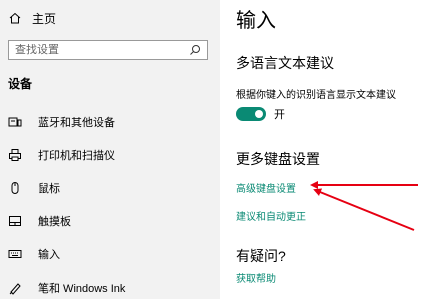 This screenshot has width=421, height=299. What do you see at coordinates (15, 254) in the screenshot?
I see `keyboard-icon` at bounding box center [15, 254].